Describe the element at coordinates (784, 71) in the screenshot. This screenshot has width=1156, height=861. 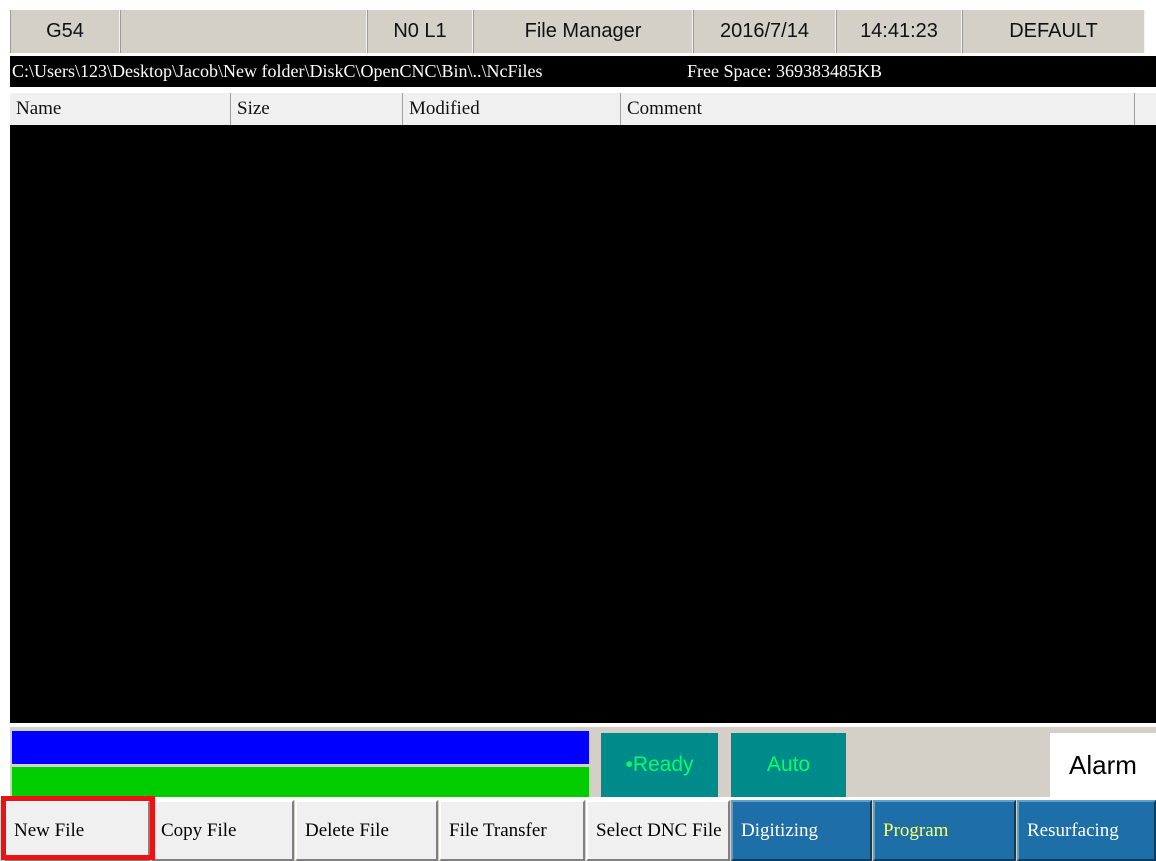
I see `free-space: Free Space: 369383485KB` at that location.